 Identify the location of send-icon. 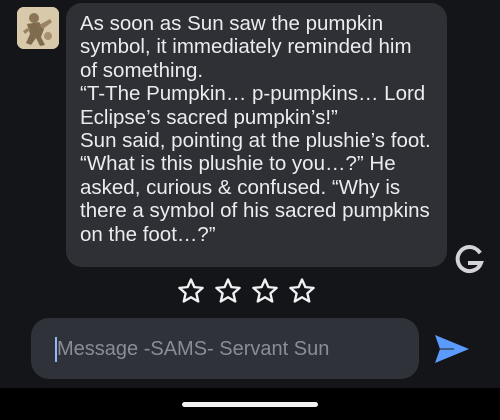
(452, 349).